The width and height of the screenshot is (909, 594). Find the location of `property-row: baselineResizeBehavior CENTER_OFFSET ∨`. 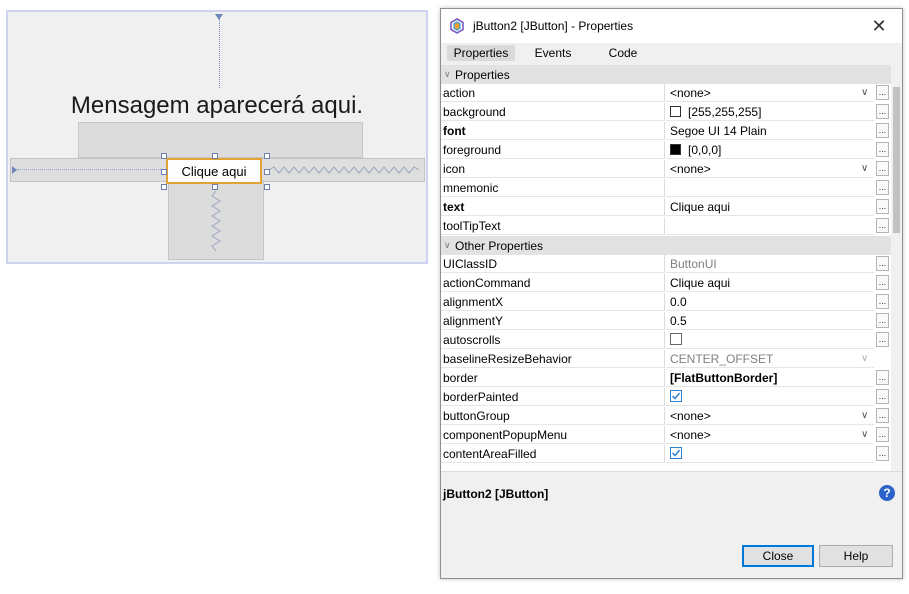

property-row: baselineResizeBehavior CENTER_OFFSET ∨ is located at coordinates (666, 359).